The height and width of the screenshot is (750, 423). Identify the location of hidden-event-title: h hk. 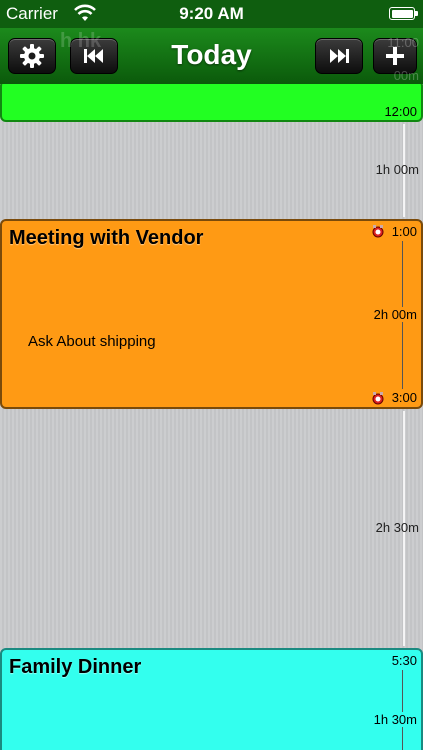
(81, 41).